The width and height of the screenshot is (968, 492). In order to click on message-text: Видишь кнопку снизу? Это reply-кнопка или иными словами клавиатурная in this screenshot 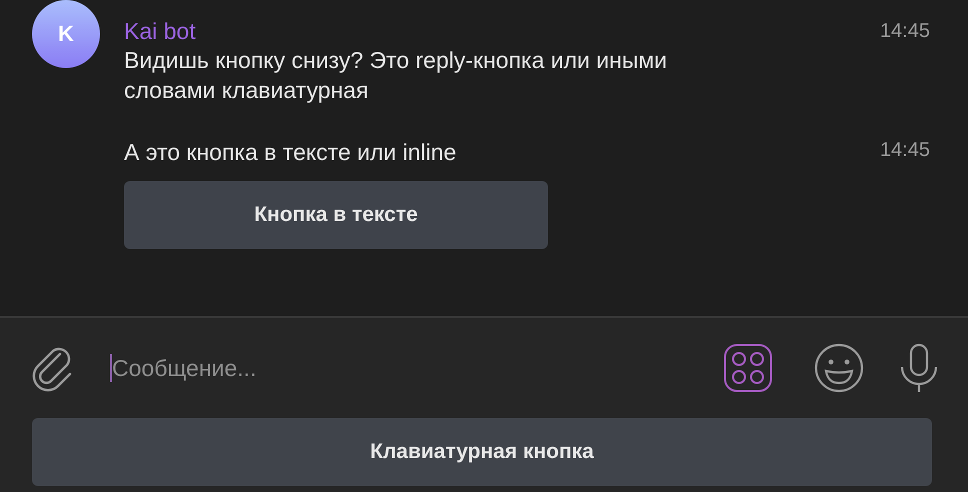, I will do `click(396, 75)`.